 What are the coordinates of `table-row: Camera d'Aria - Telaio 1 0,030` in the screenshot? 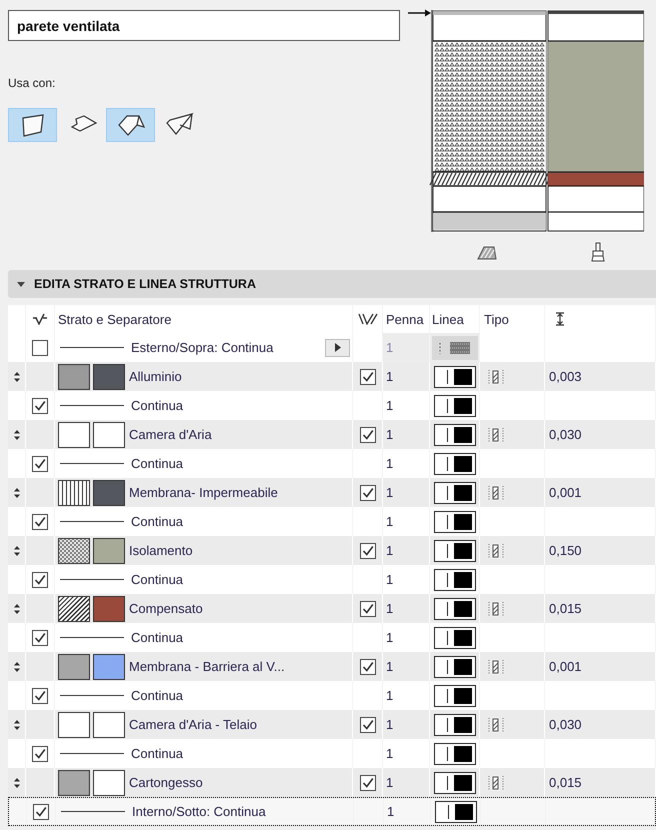 It's located at (332, 724).